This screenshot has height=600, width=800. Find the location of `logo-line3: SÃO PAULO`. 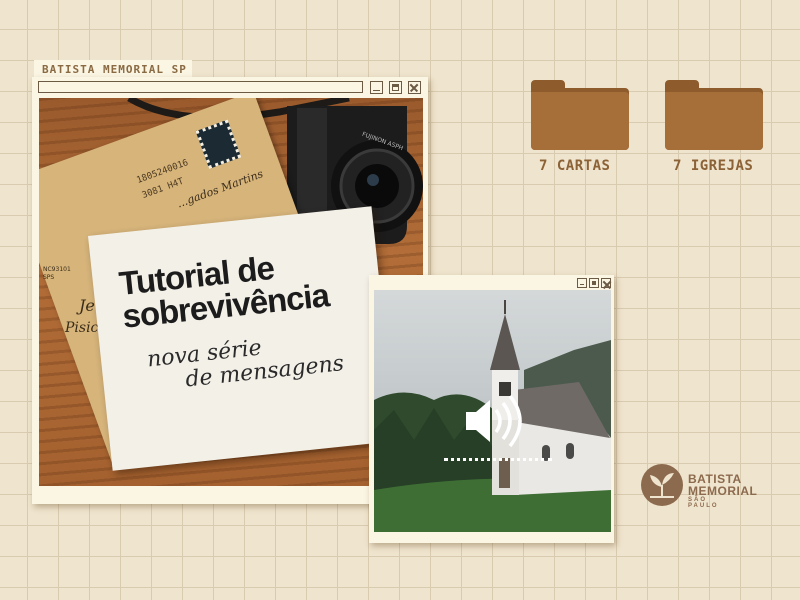

logo-line3: SÃO PAULO is located at coordinates (703, 503).